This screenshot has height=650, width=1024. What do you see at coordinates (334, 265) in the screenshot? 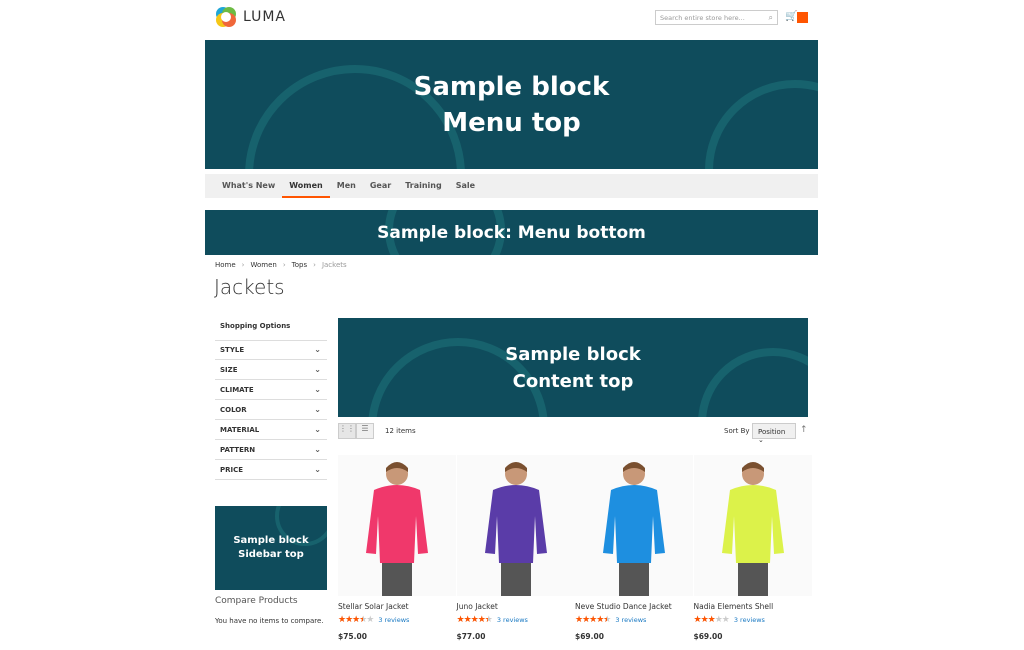
I see `breadcrumb-current: Jackets` at bounding box center [334, 265].